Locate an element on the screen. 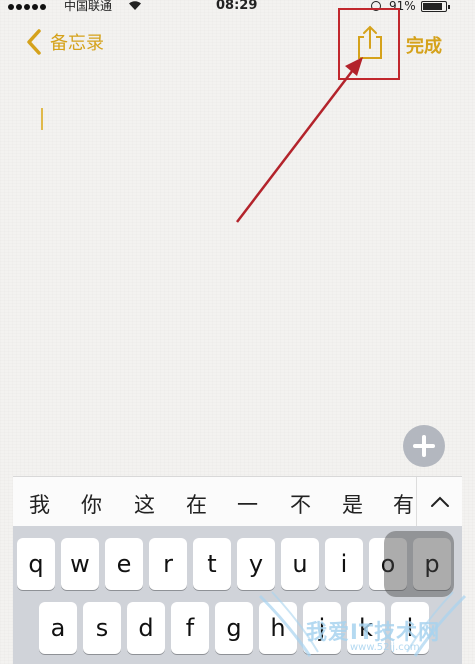 The width and height of the screenshot is (475, 664). chevron-left-icon is located at coordinates (34, 42).